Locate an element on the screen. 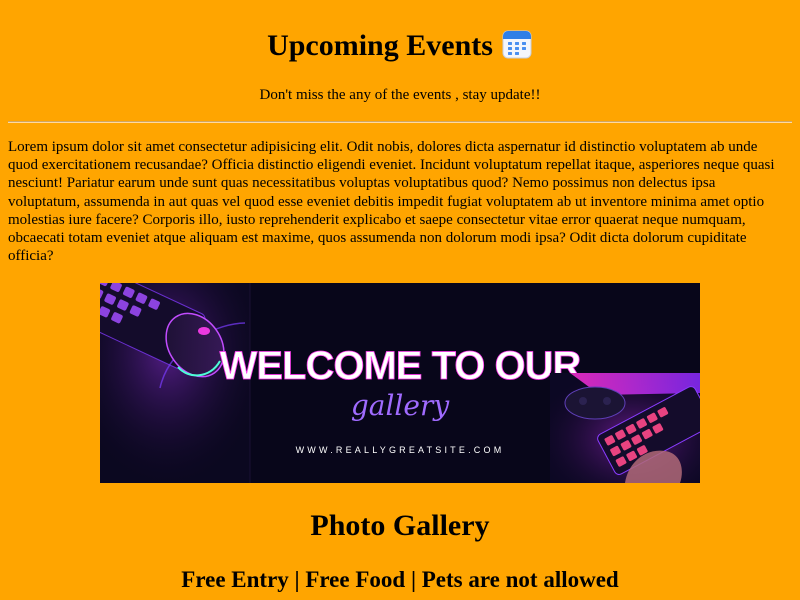  keyboard-controller-photo-right is located at coordinates (625, 428).